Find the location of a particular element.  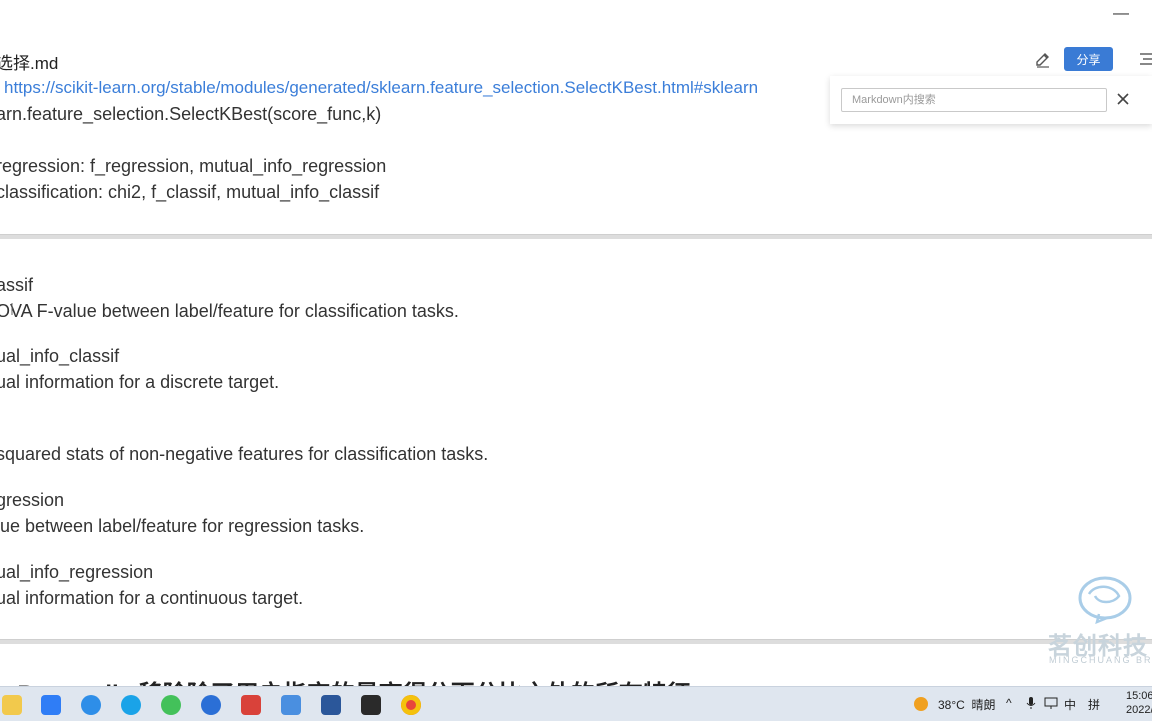

edge-icon is located at coordinates (131, 705).